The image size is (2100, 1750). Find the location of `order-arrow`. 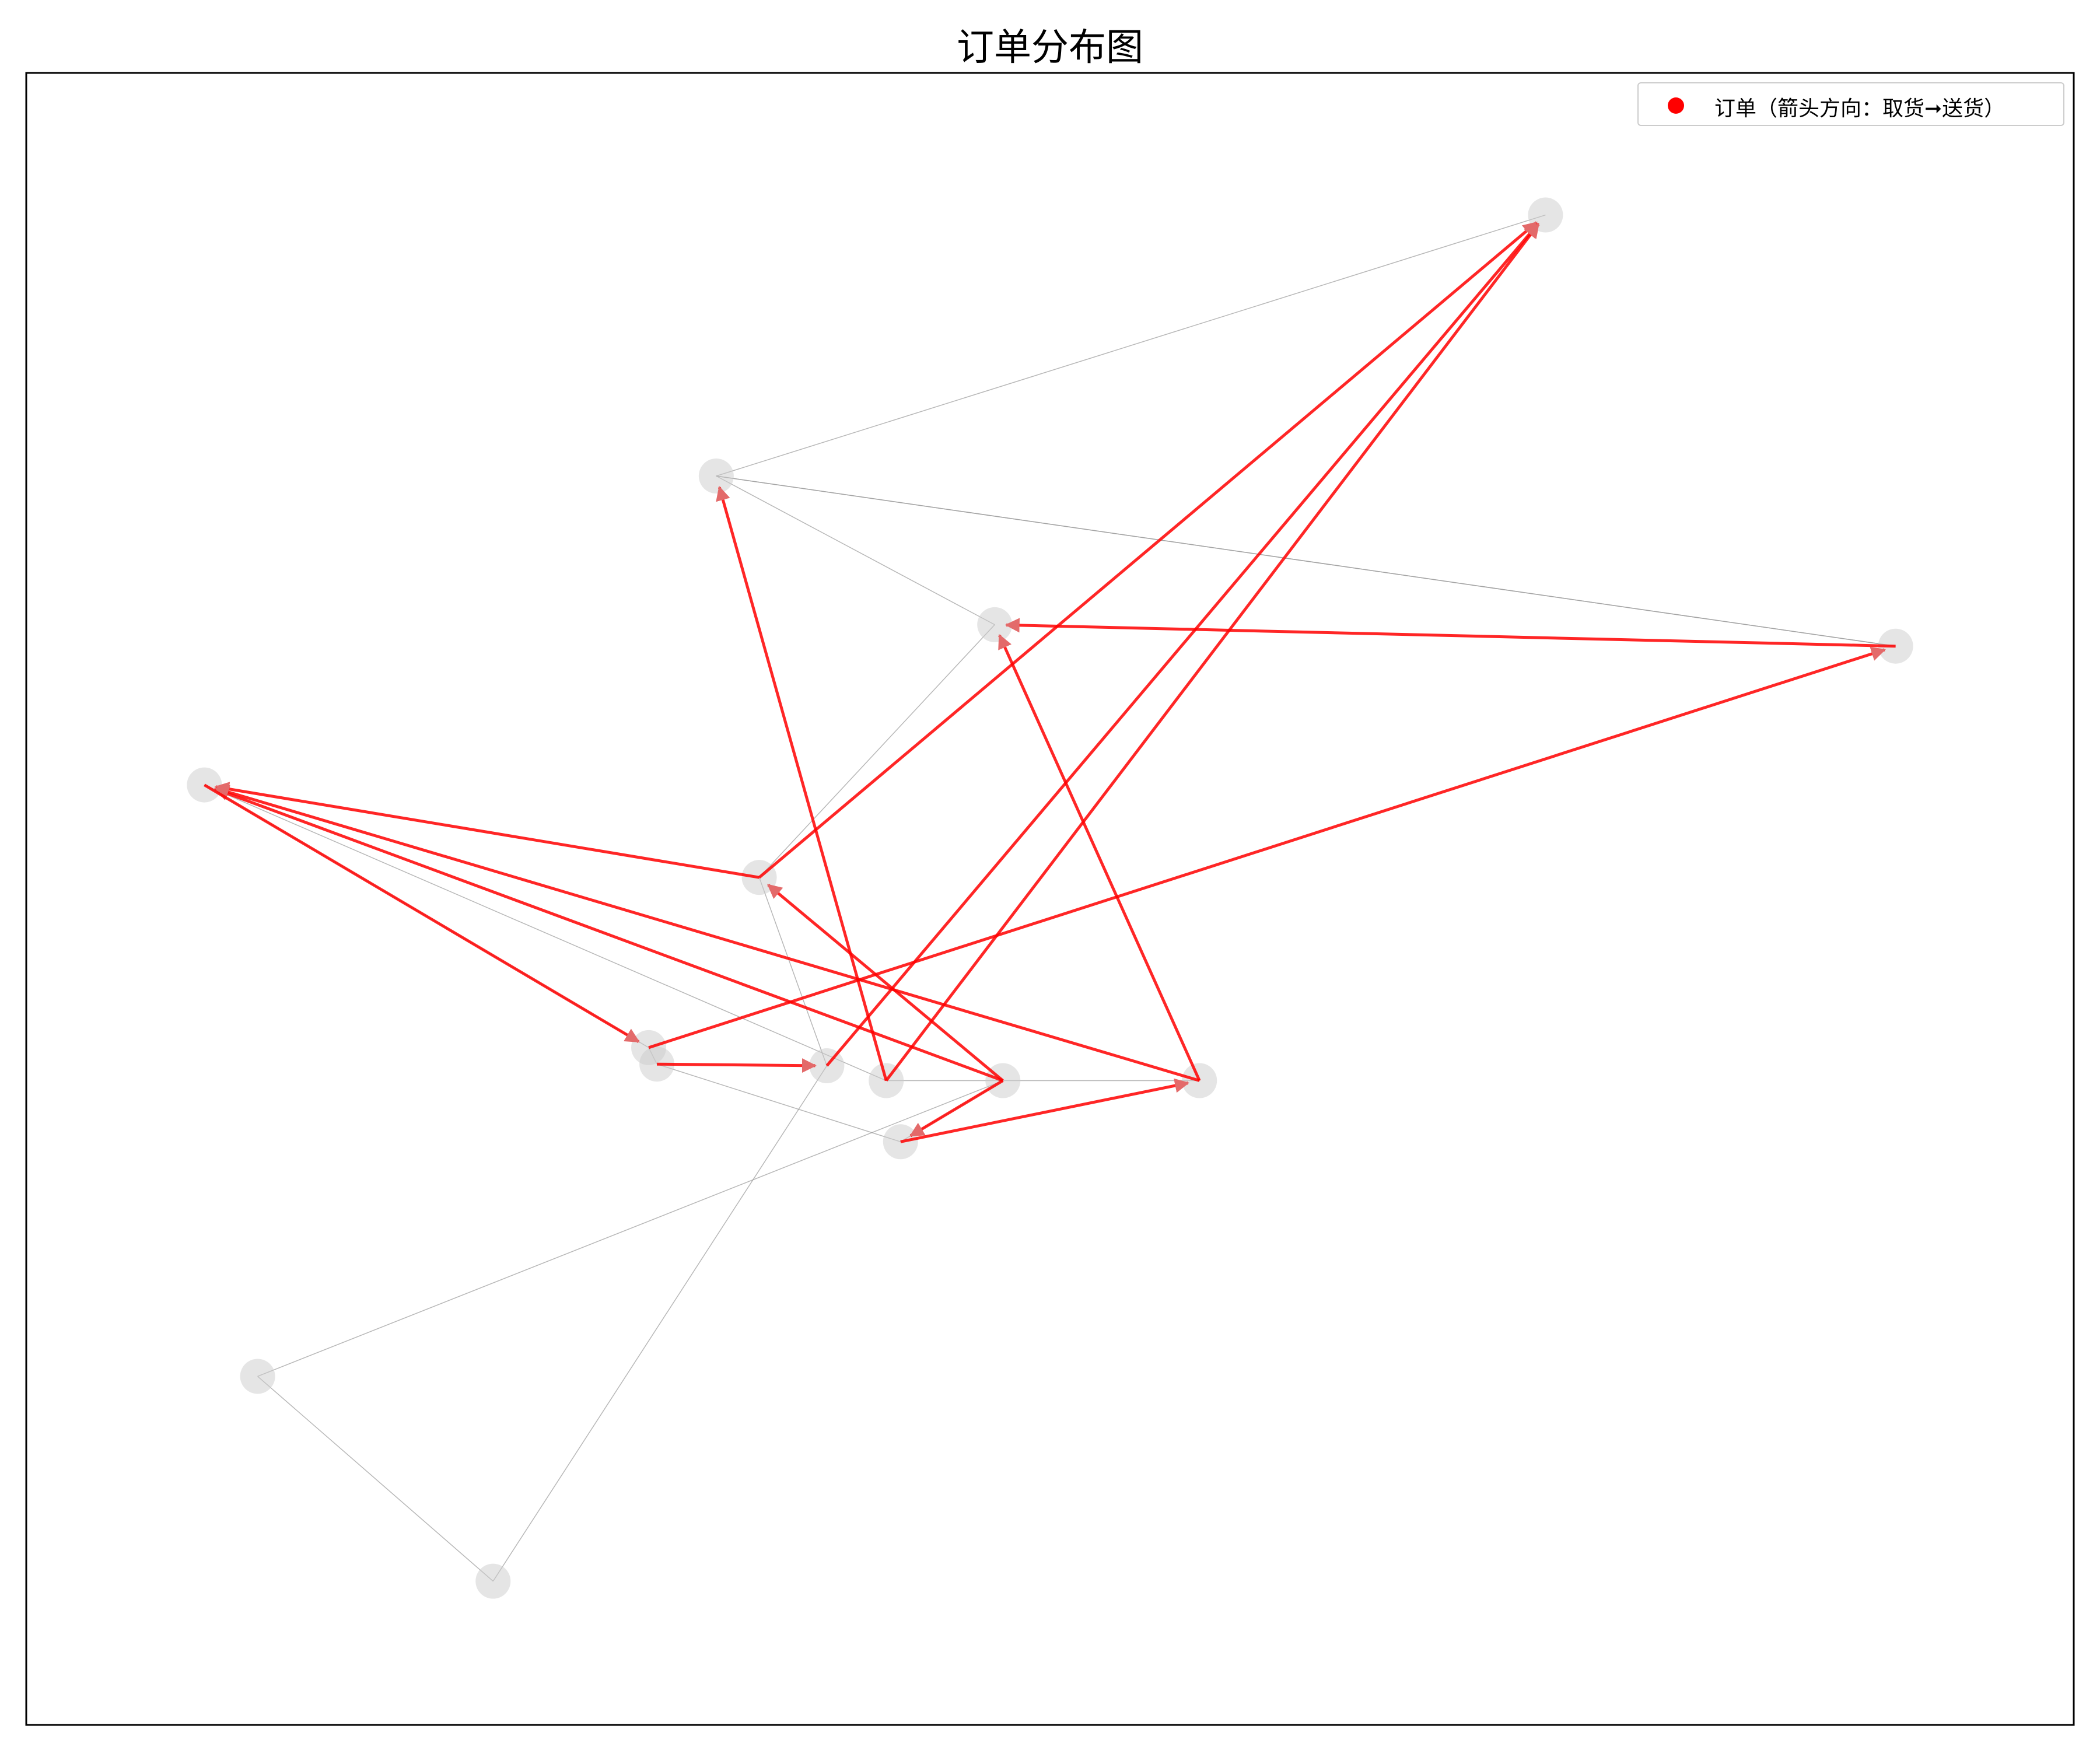

order-arrow is located at coordinates (737, 1065).